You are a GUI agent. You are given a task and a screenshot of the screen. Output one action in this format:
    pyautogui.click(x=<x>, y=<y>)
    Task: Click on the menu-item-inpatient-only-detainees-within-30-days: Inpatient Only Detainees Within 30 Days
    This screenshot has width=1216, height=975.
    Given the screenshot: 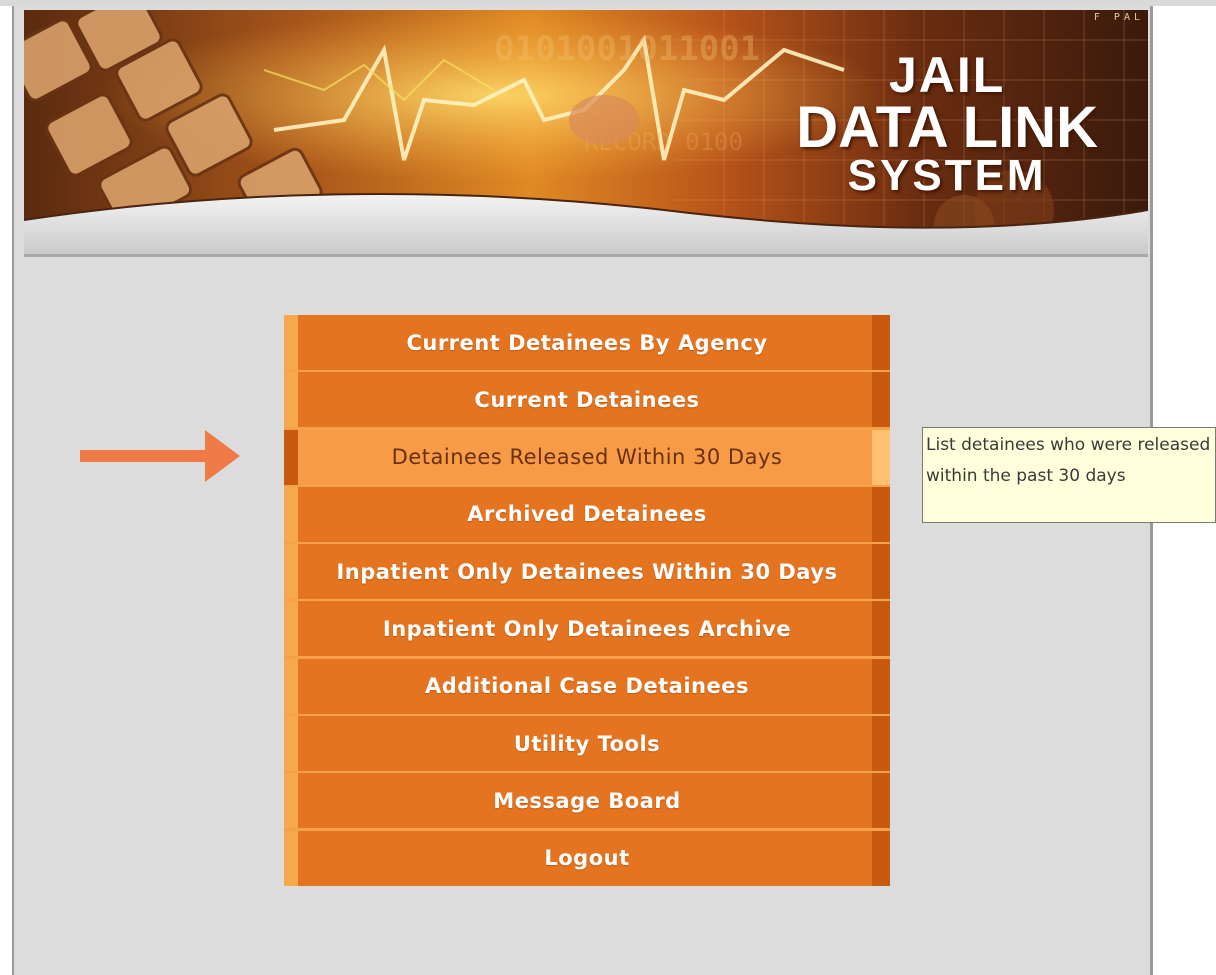 What is the action you would take?
    pyautogui.click(x=587, y=572)
    